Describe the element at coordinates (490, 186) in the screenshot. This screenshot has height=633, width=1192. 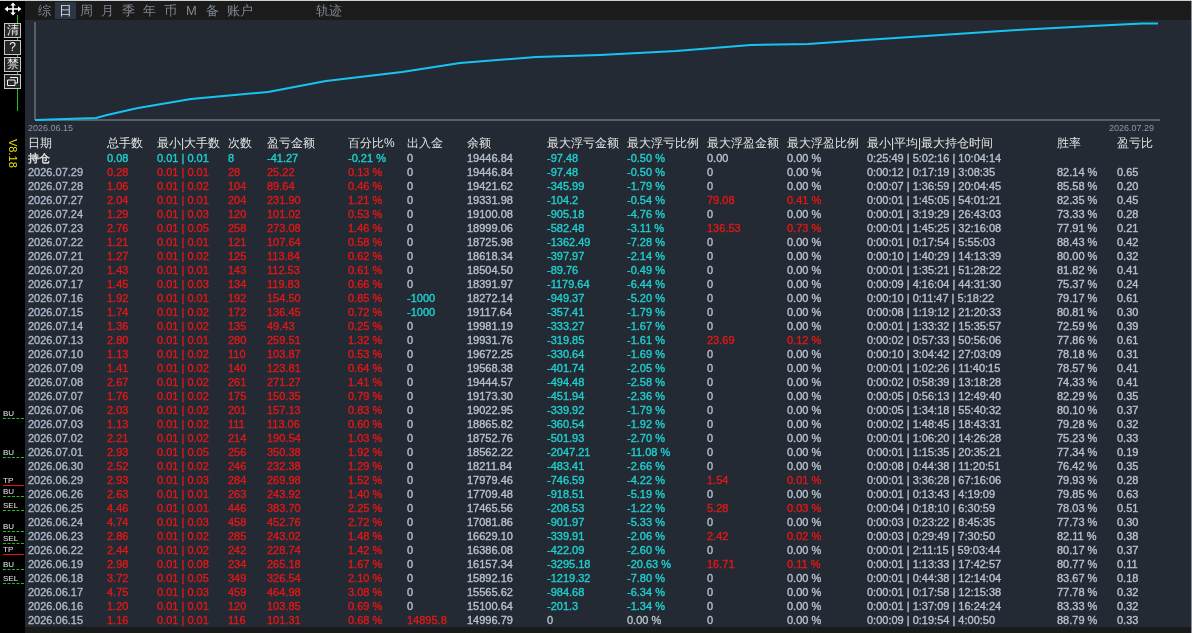
I see `table-cell: 19421.62` at that location.